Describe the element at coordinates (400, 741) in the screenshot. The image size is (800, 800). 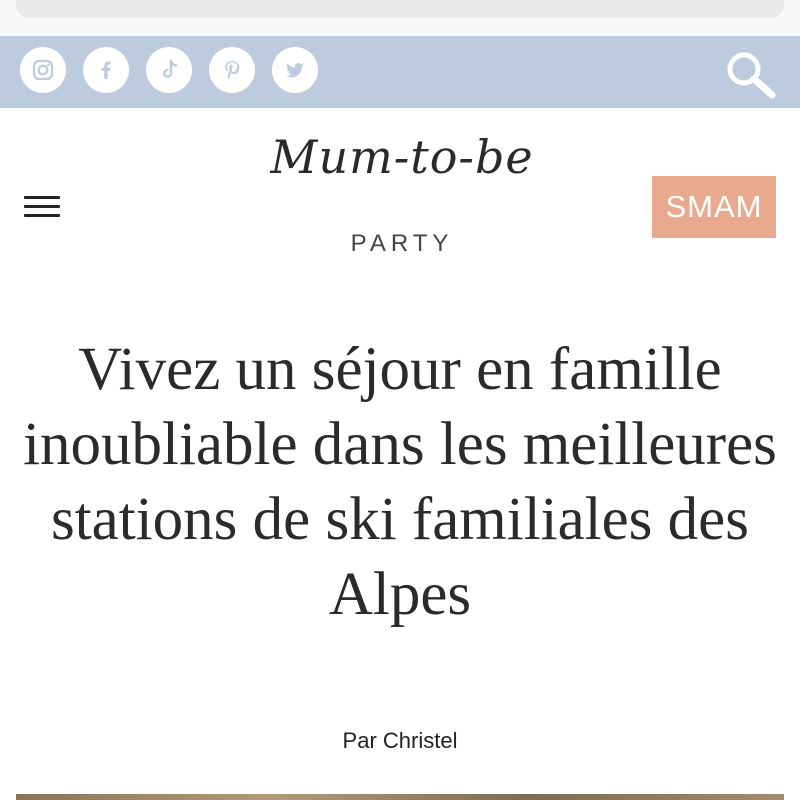
I see `article-author: Par Christel` at that location.